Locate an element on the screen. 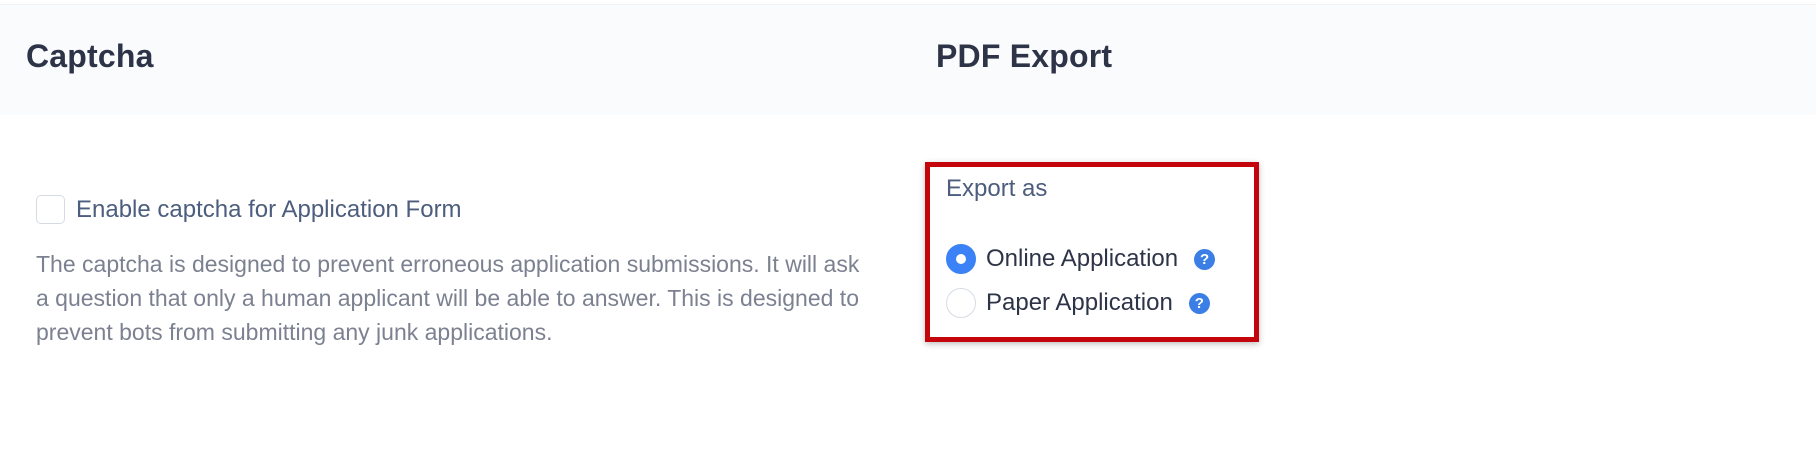 This screenshot has width=1816, height=458. paper-application-label: Paper Application is located at coordinates (1079, 303).